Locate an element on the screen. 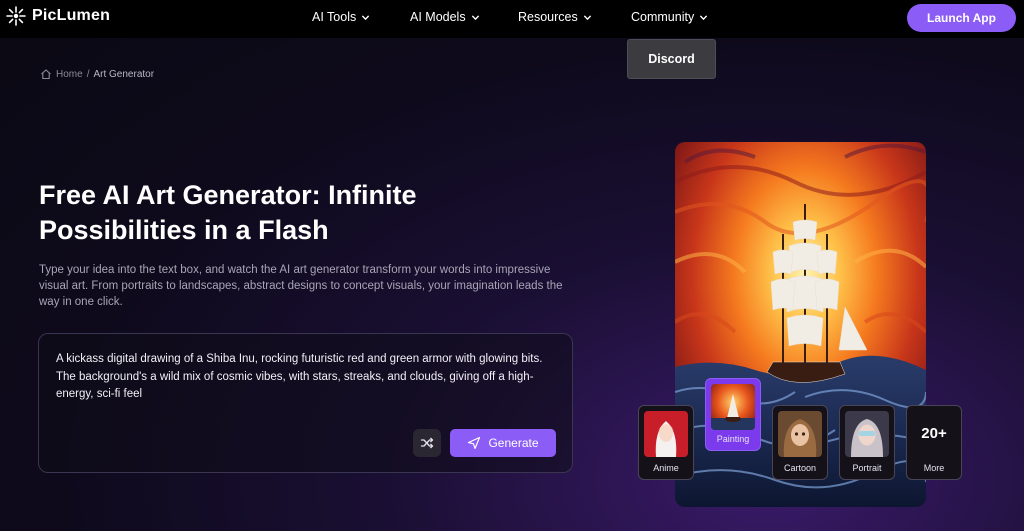 This screenshot has width=1024, height=531. style-label: Anime is located at coordinates (666, 468).